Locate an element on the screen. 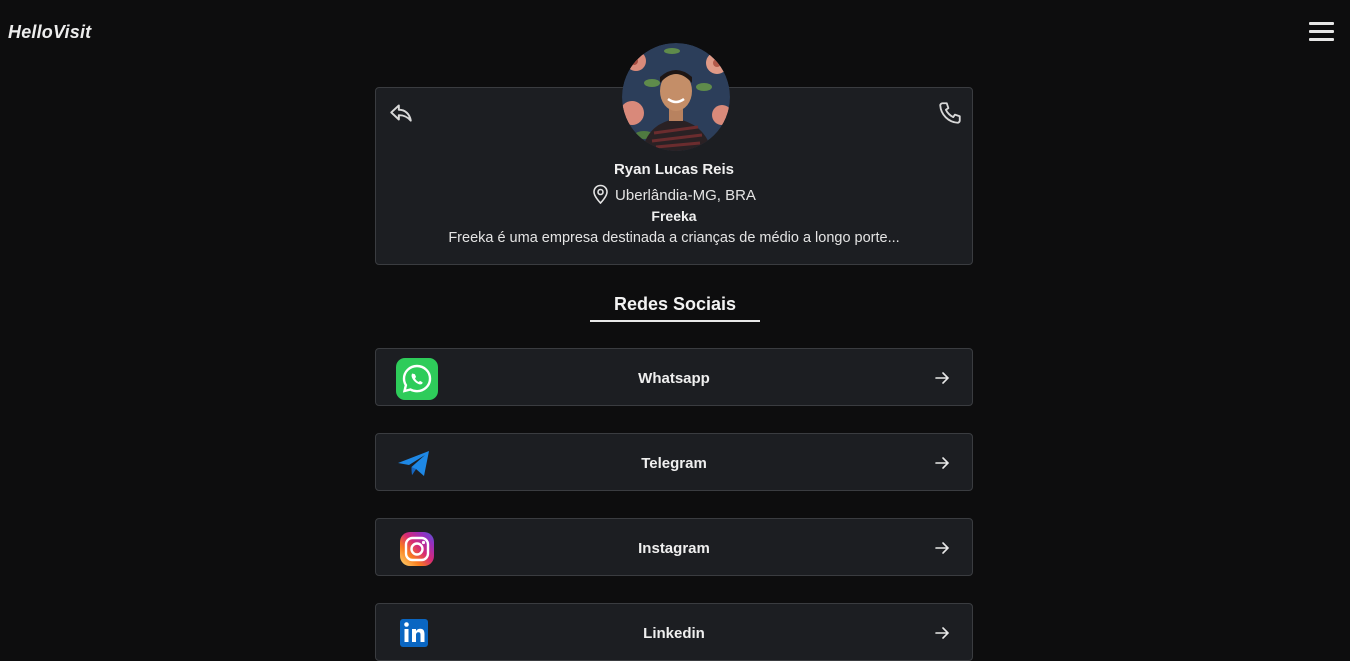 Image resolution: width=1350 pixels, height=661 pixels. social-label: Telegram is located at coordinates (674, 463).